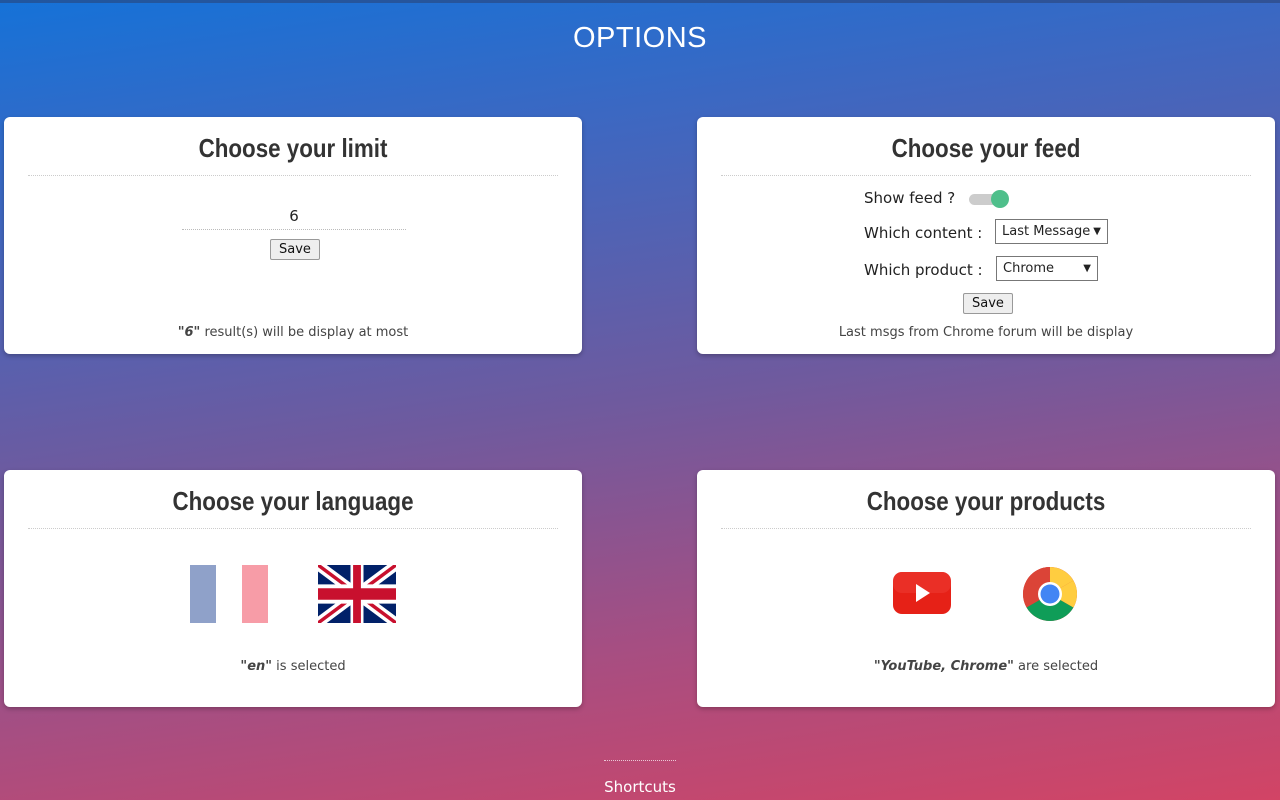 The width and height of the screenshot is (1280, 800). I want to click on language-status-text: is selected, so click(309, 666).